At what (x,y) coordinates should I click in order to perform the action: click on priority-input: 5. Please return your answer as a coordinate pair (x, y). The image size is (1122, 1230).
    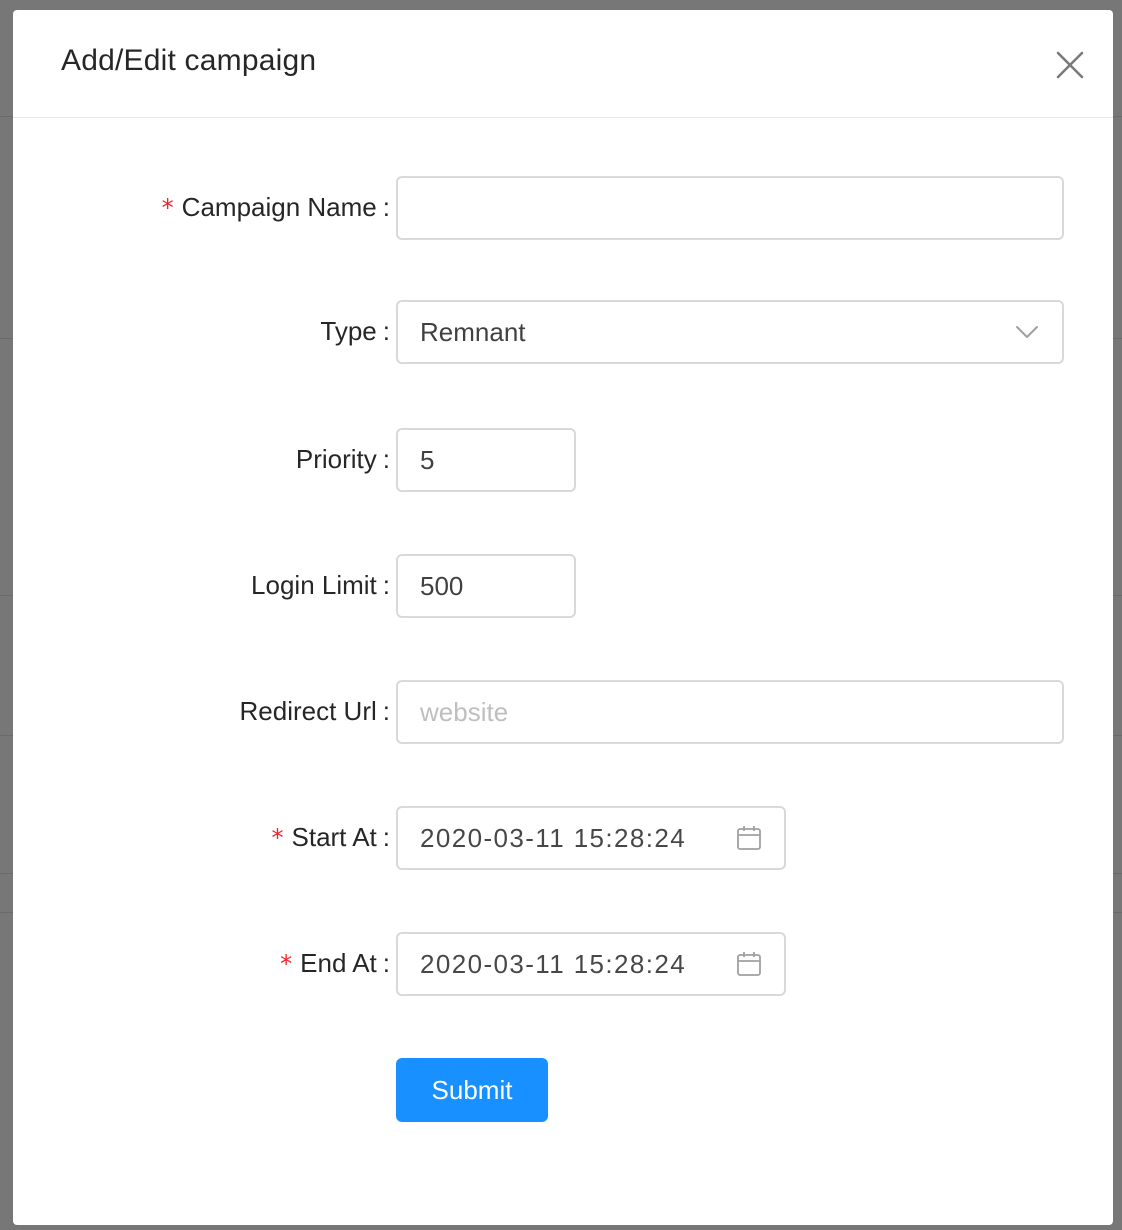
    Looking at the image, I should click on (486, 460).